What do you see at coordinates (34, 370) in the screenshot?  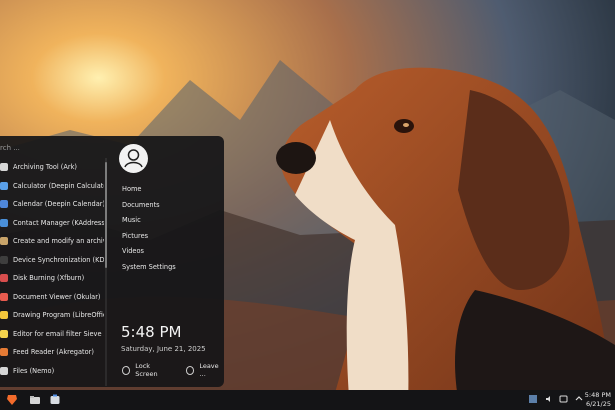 I see `app-label: Files (Nemo)` at bounding box center [34, 370].